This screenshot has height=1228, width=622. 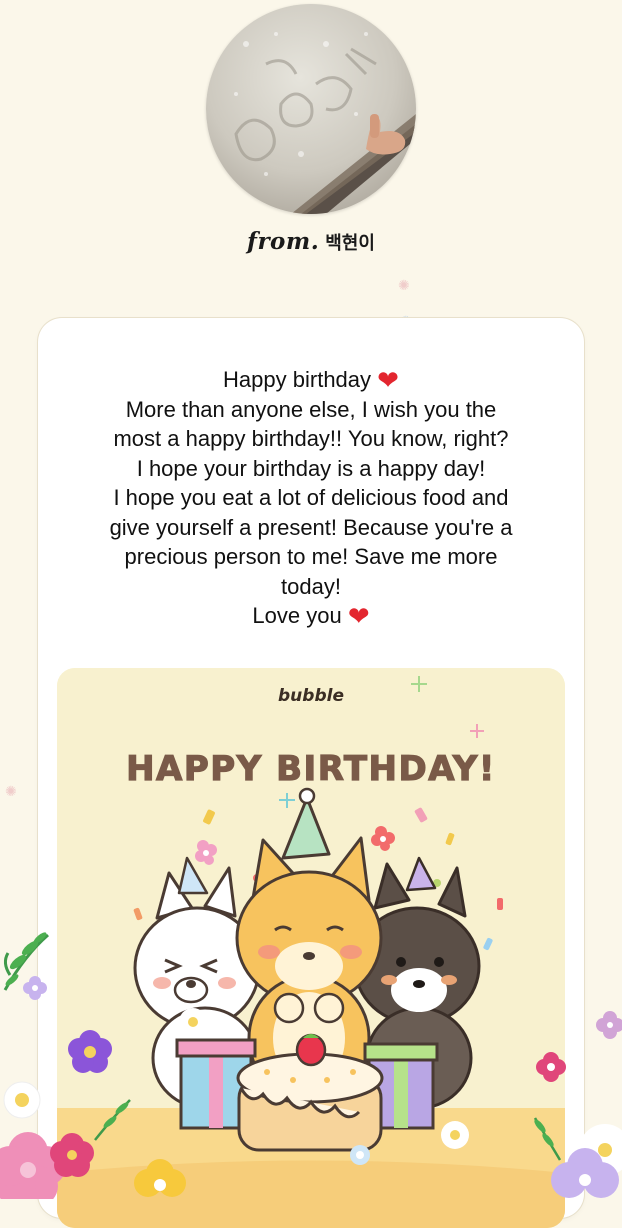 What do you see at coordinates (311, 617) in the screenshot?
I see `message-line: Love you ❤` at bounding box center [311, 617].